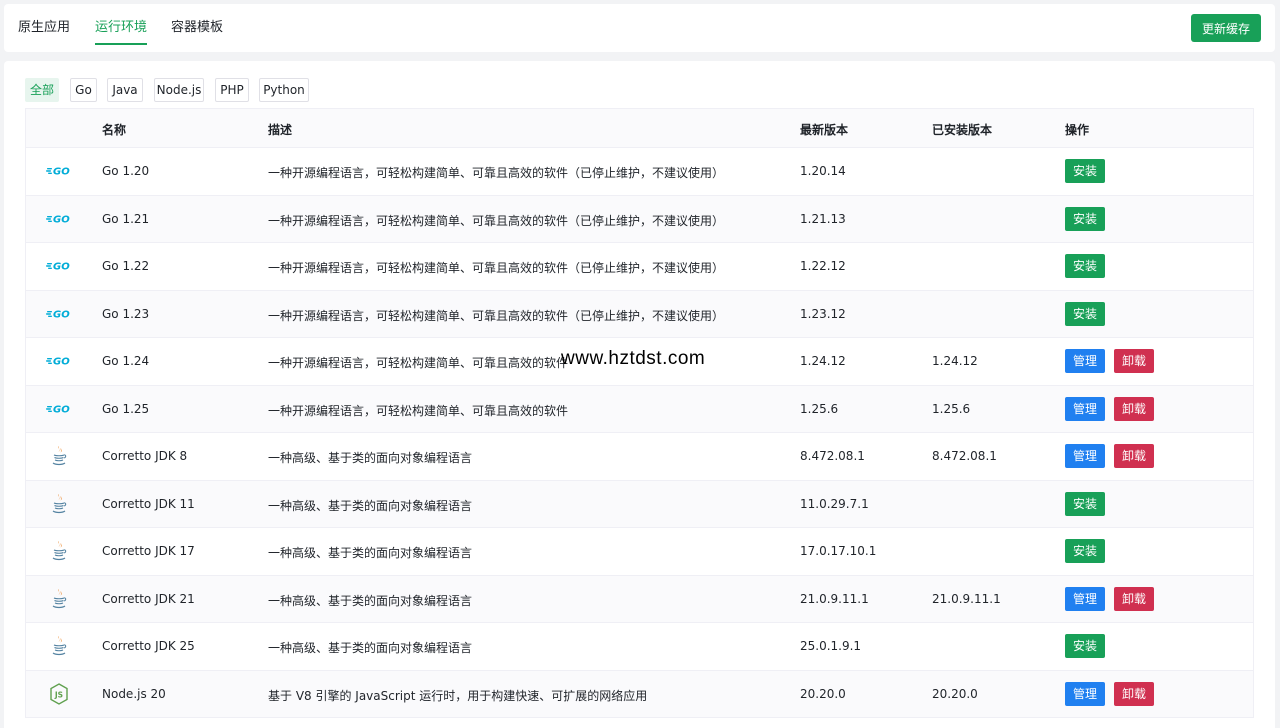 The height and width of the screenshot is (728, 1280). Describe the element at coordinates (1077, 130) in the screenshot. I see `column-actions: 操作` at that location.